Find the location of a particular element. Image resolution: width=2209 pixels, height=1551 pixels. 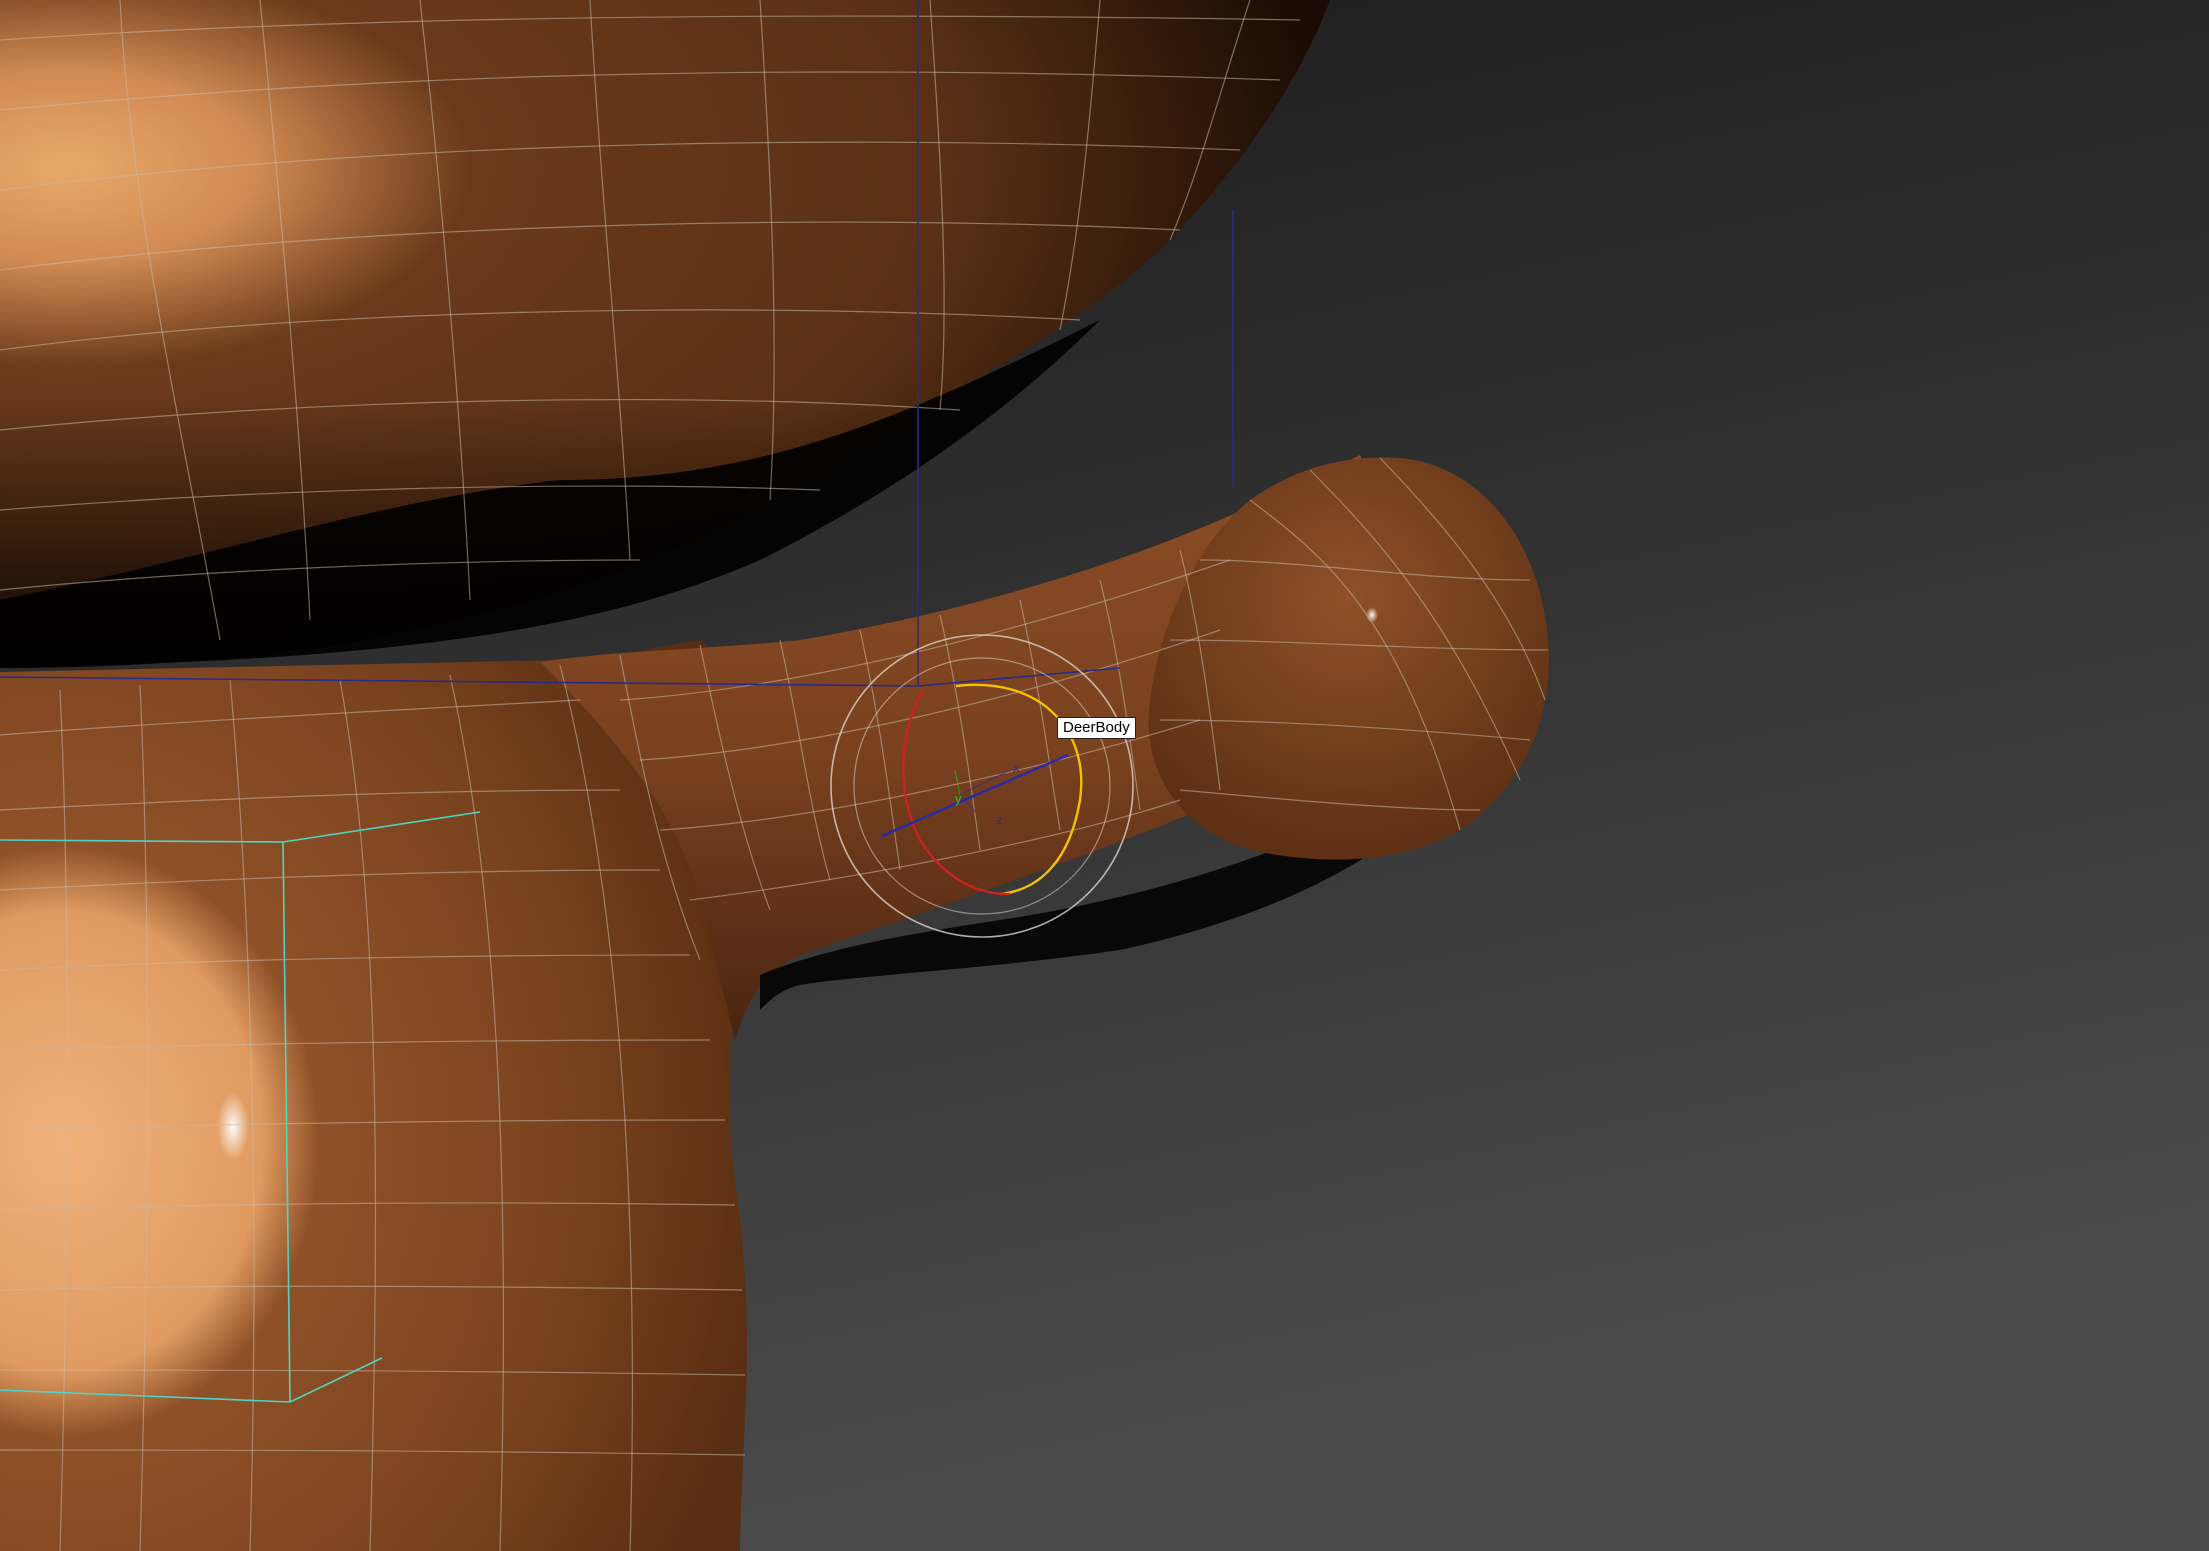

object-name-tooltip: DeerBody is located at coordinates (1096, 728).